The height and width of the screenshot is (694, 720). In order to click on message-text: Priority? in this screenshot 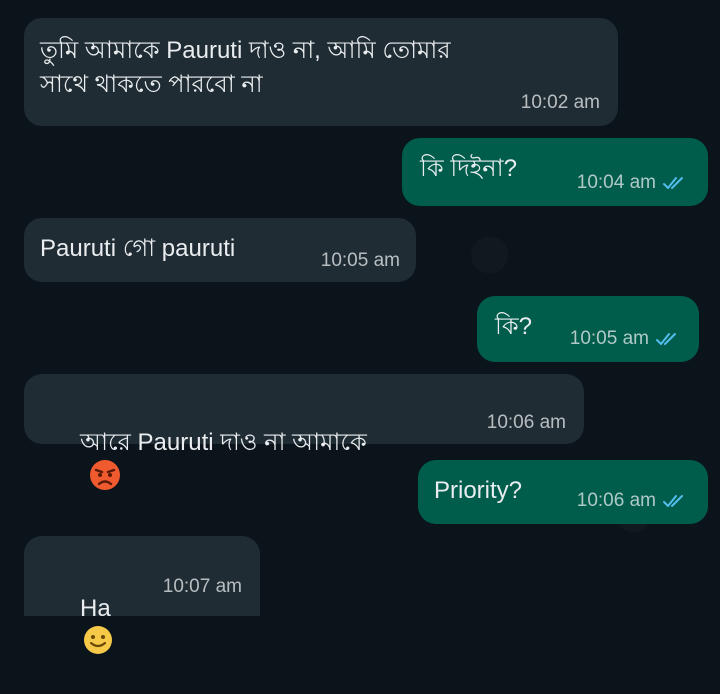, I will do `click(478, 490)`.